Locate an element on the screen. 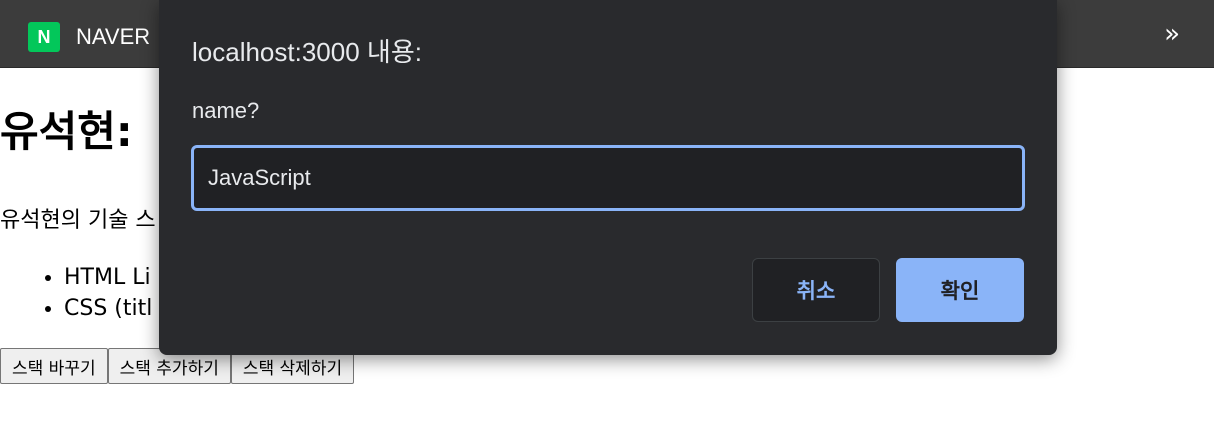 Image resolution: width=1214 pixels, height=442 pixels. list-item: CSS (titl is located at coordinates (108, 308).